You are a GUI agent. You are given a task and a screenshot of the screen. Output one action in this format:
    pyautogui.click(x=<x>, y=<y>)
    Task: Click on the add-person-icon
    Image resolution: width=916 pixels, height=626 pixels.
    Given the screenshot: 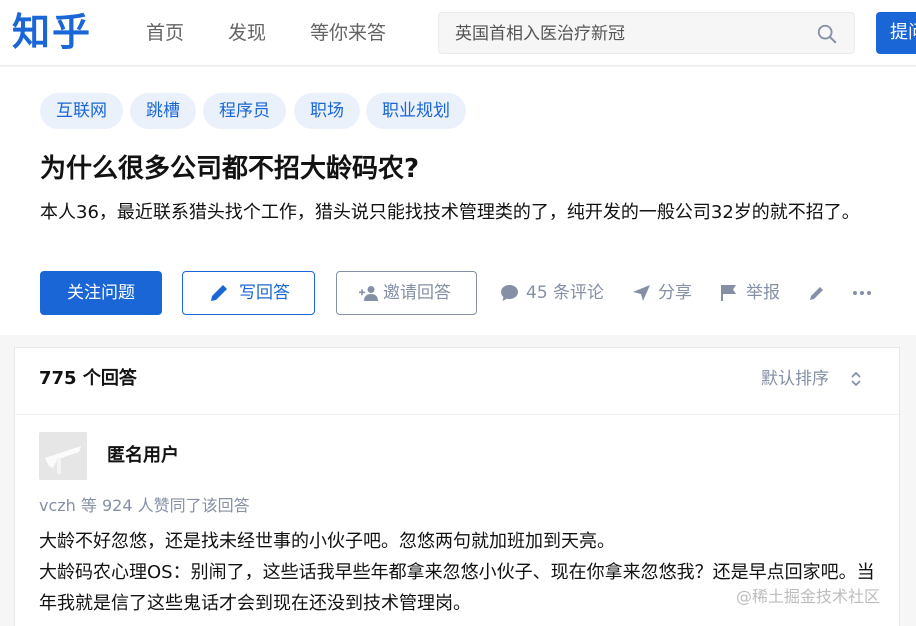 What is the action you would take?
    pyautogui.click(x=368, y=293)
    